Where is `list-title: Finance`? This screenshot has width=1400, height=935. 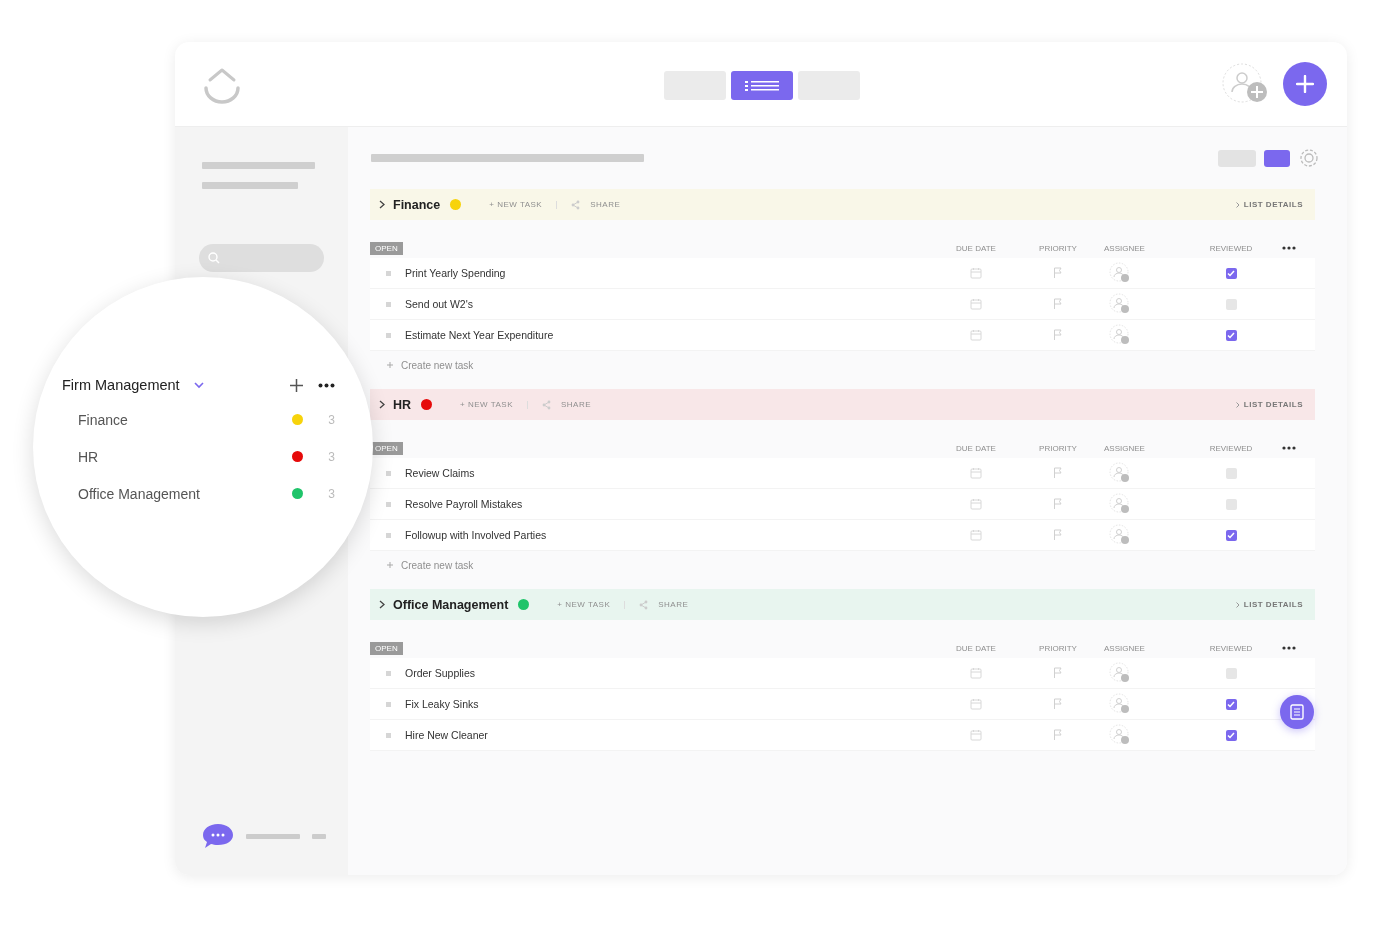
list-title: Finance is located at coordinates (417, 204).